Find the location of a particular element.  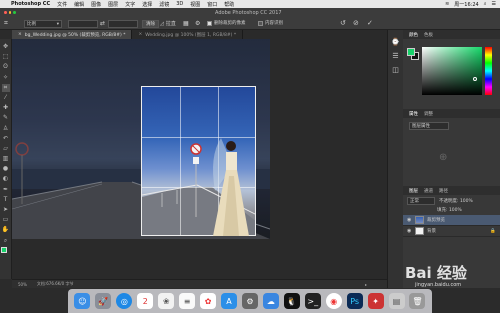

menu-select: 选择 is located at coordinates (147, 4).